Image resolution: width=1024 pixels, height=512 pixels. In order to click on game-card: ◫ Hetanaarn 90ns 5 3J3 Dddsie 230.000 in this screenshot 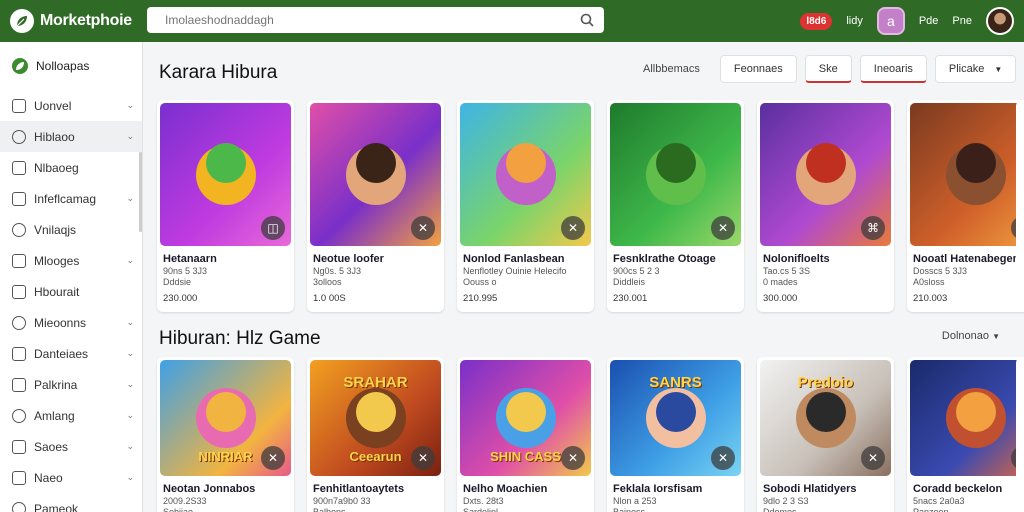, I will do `click(225, 206)`.